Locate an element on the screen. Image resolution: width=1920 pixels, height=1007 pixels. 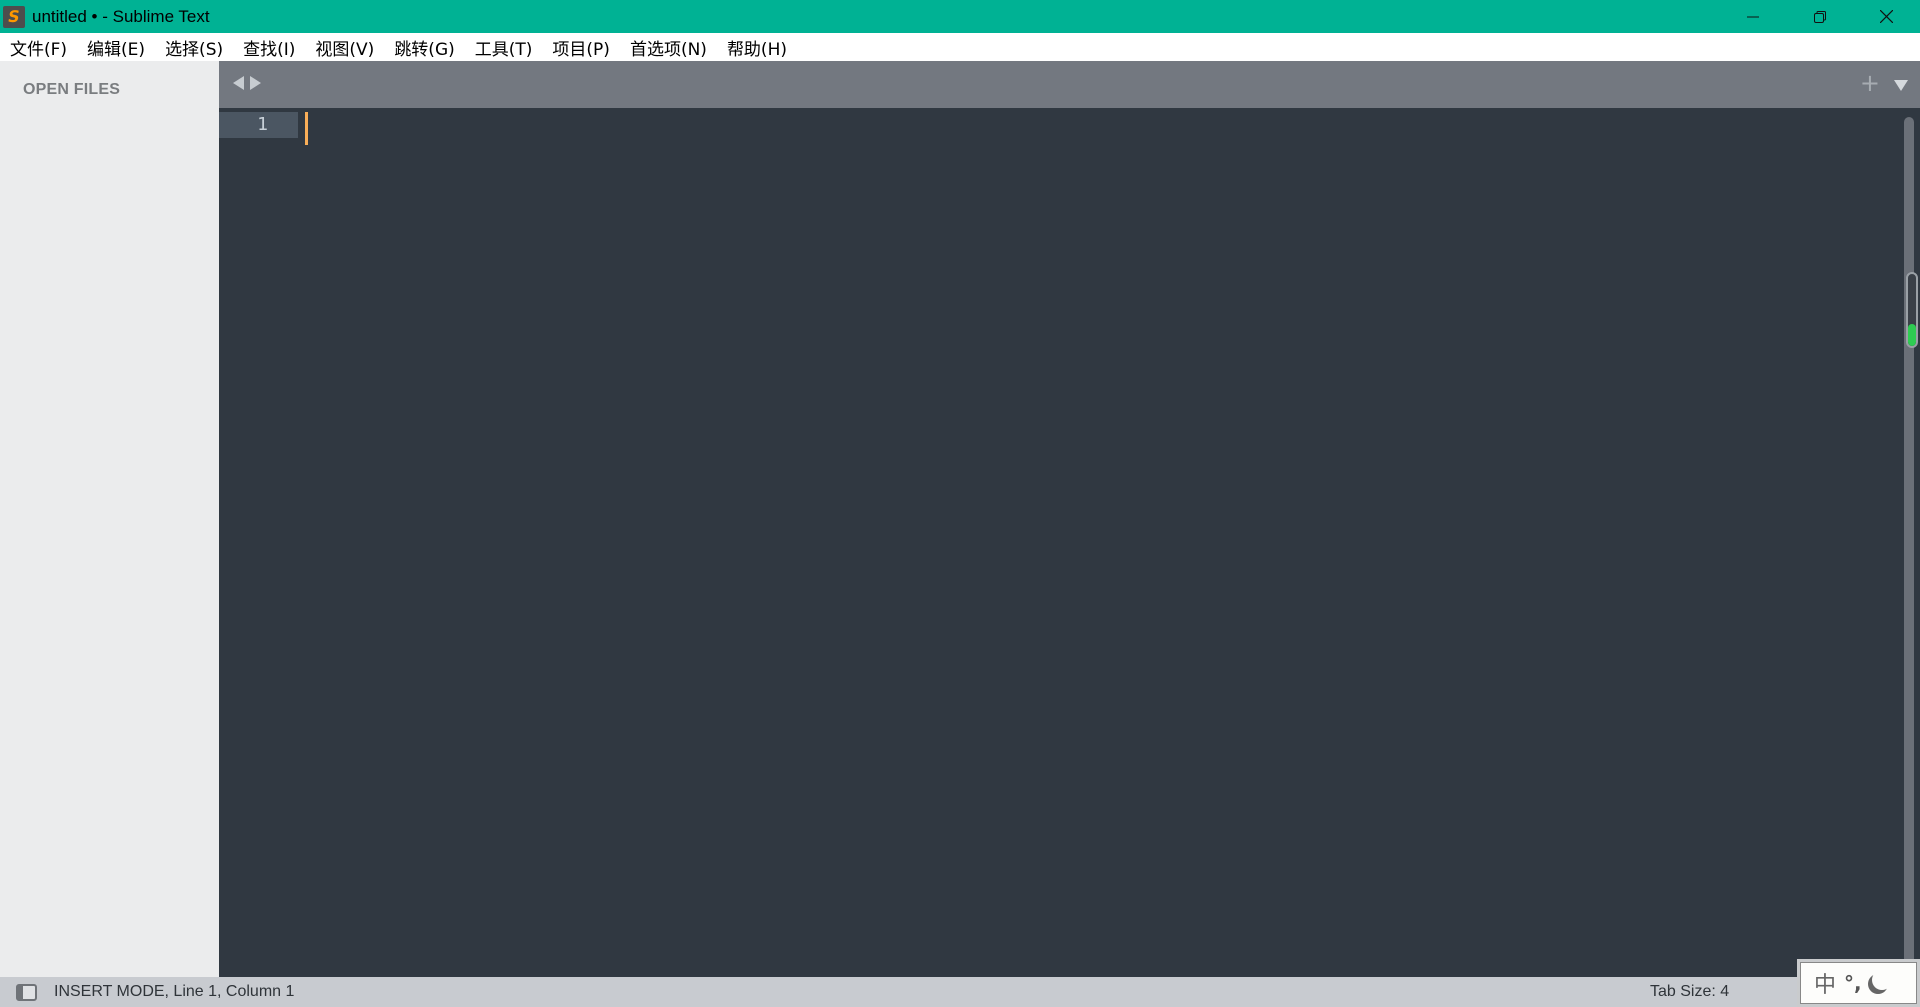
gutter-active-line: 1 is located at coordinates (258, 125).